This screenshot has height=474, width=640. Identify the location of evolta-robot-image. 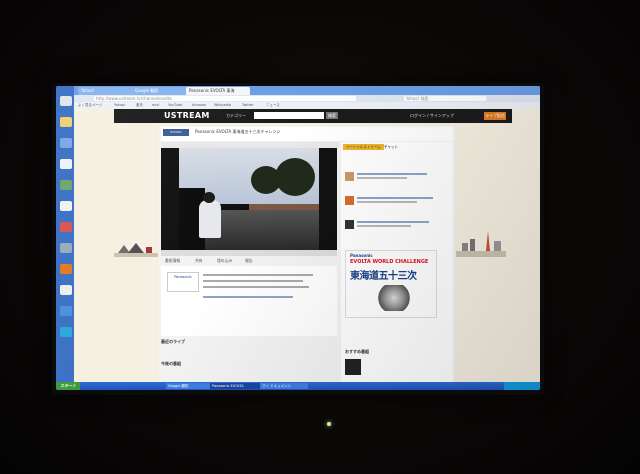
(394, 298).